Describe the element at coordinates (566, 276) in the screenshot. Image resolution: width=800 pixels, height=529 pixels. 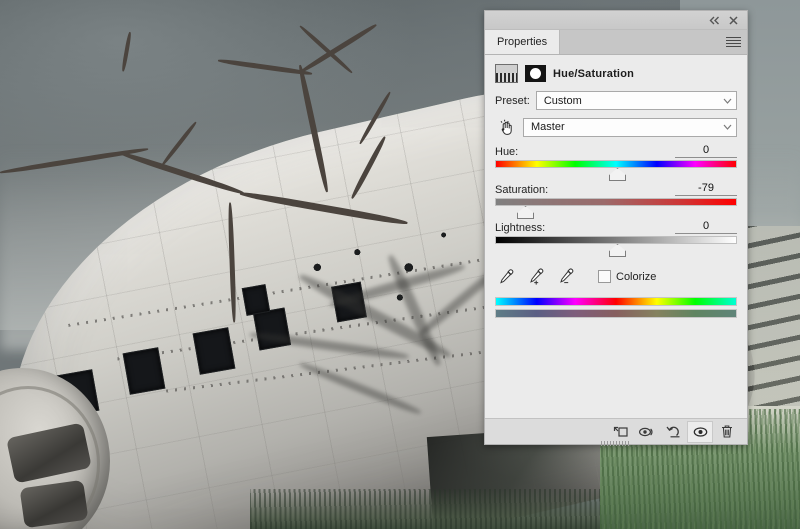
I see `eyedropper-subtract-icon` at that location.